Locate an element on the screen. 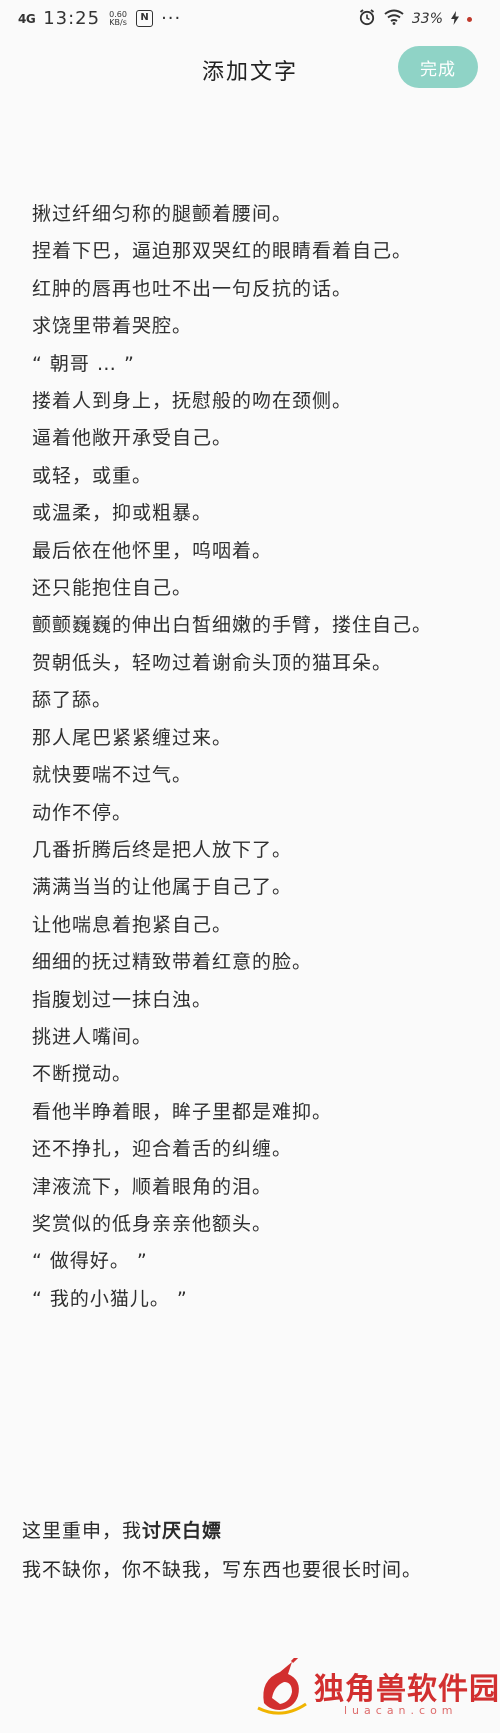 This screenshot has height=1733, width=500. editor-line: 最后依在他怀里，呜咽着。 is located at coordinates (152, 550).